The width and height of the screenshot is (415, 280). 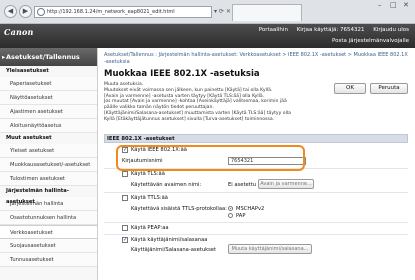 What do you see at coordinates (150, 228) in the screenshot?
I see `peap-label: Käytä PEAP:aa` at bounding box center [150, 228].